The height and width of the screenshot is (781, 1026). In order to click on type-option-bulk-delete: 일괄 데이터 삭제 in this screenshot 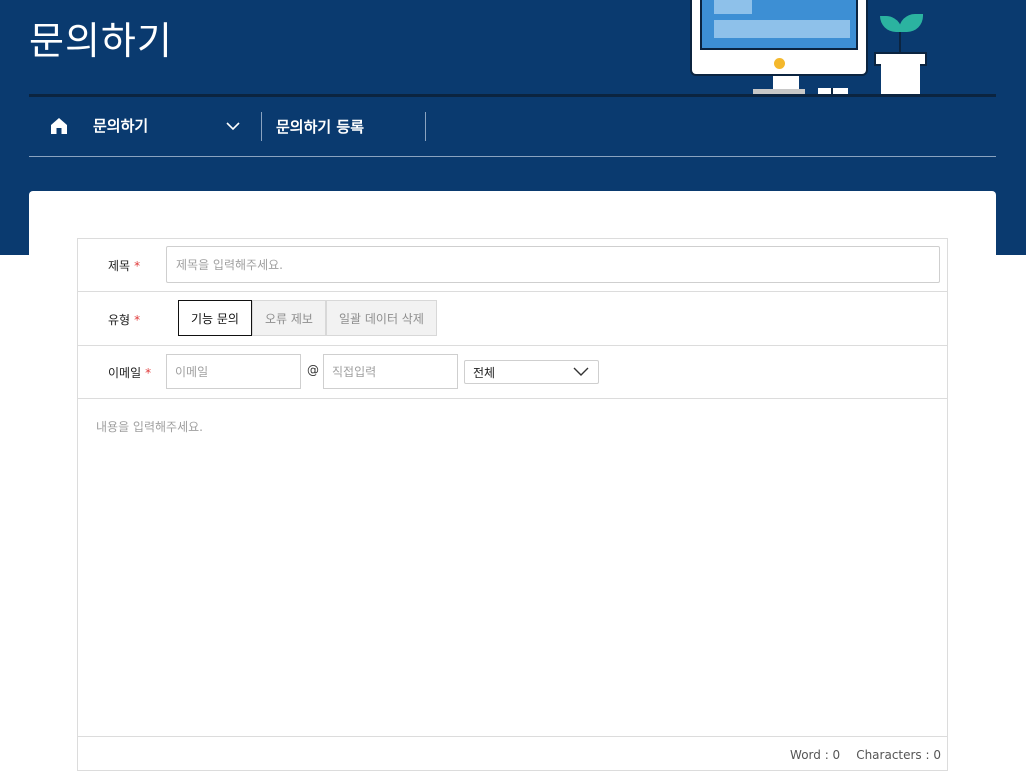, I will do `click(381, 318)`.